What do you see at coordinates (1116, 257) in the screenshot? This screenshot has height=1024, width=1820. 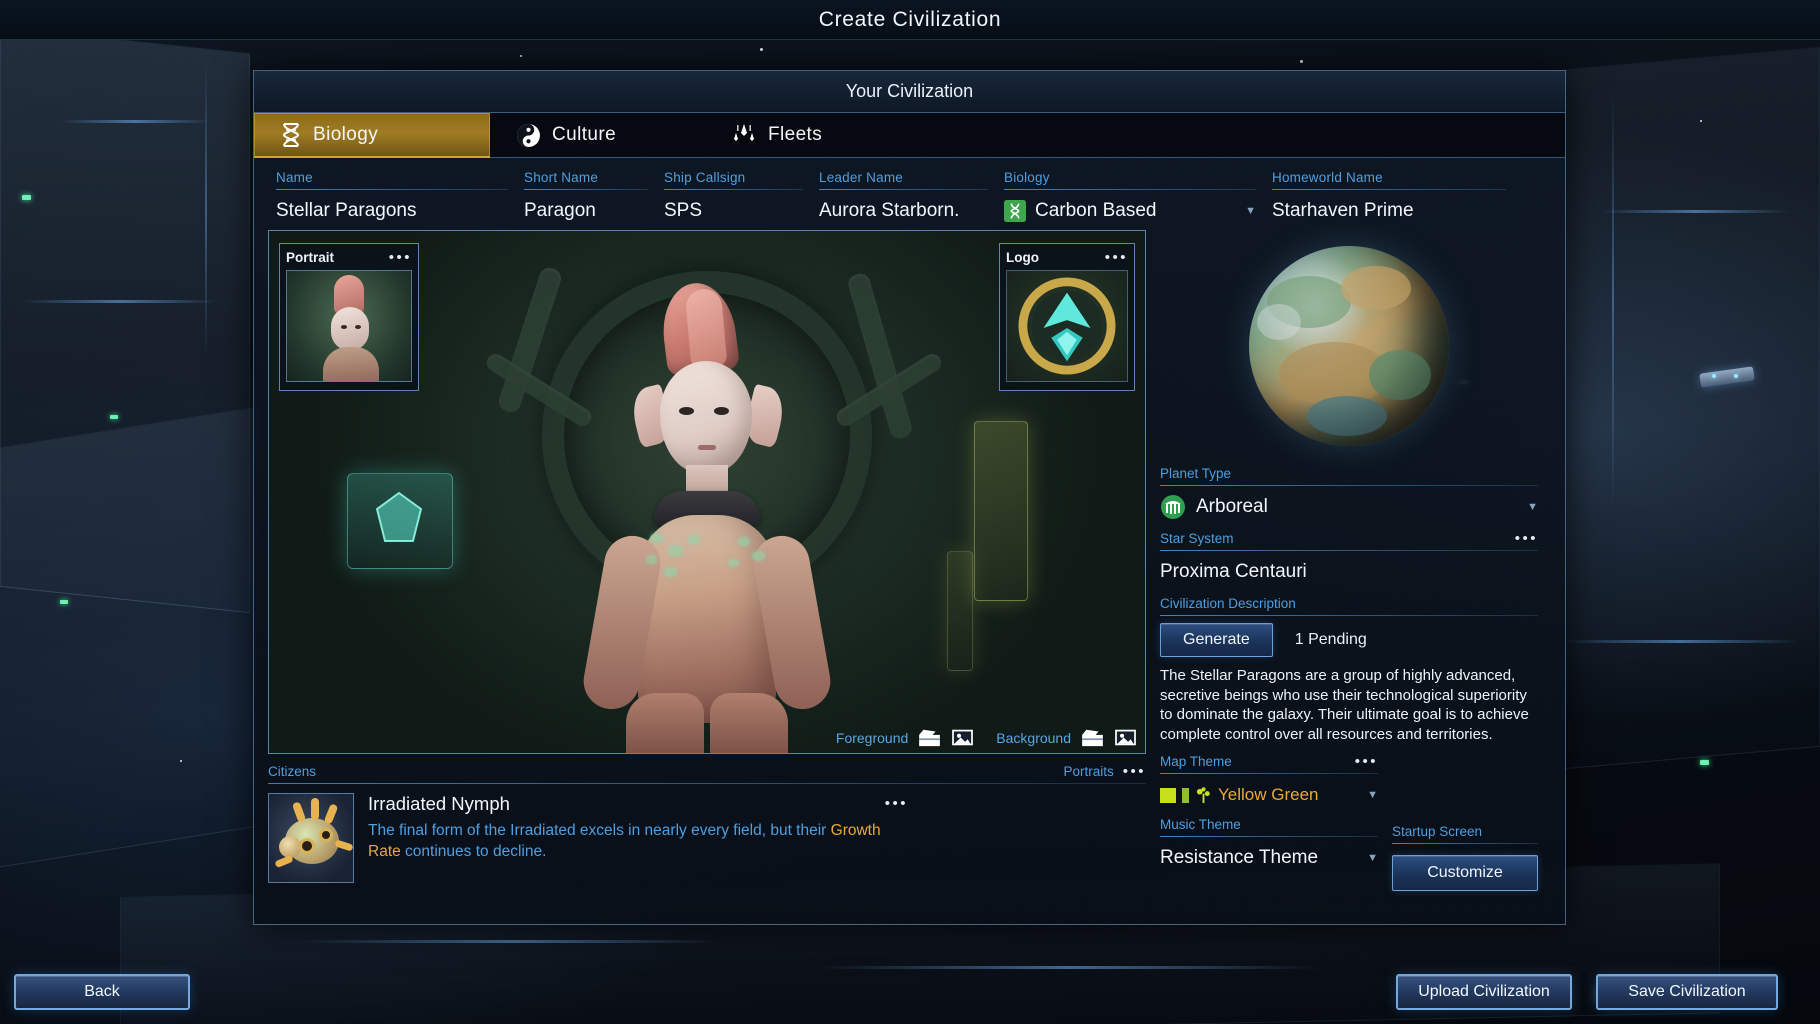 I see `logo-options-button: •••` at bounding box center [1116, 257].